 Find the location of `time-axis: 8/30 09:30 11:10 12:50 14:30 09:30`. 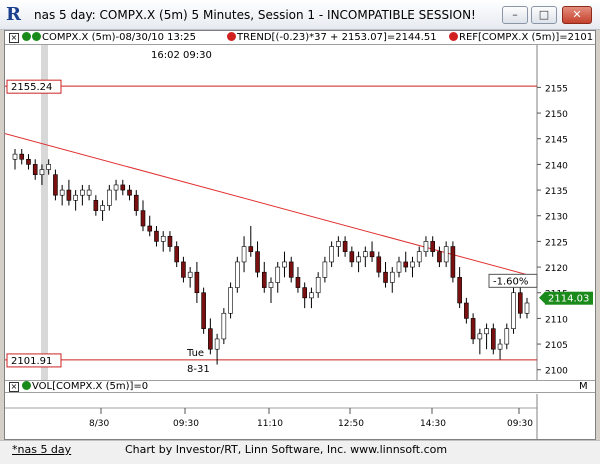

time-axis: 8/30 09:30 11:10 12:50 14:30 09:30 is located at coordinates (271, 417).